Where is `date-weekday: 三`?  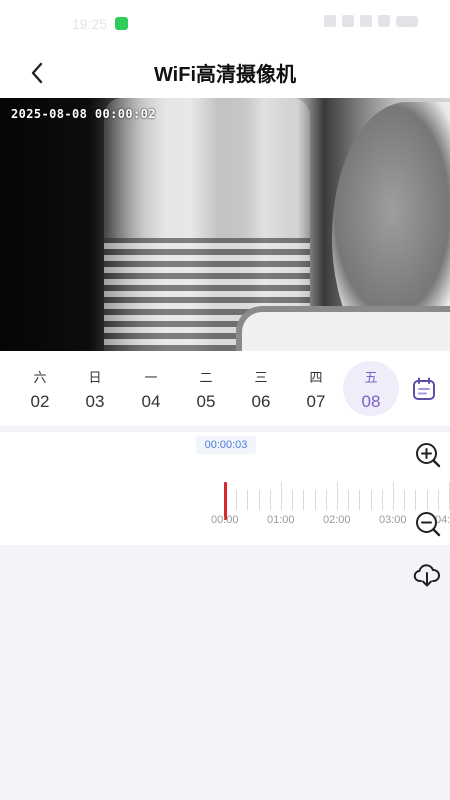
date-weekday: 三 is located at coordinates (261, 377).